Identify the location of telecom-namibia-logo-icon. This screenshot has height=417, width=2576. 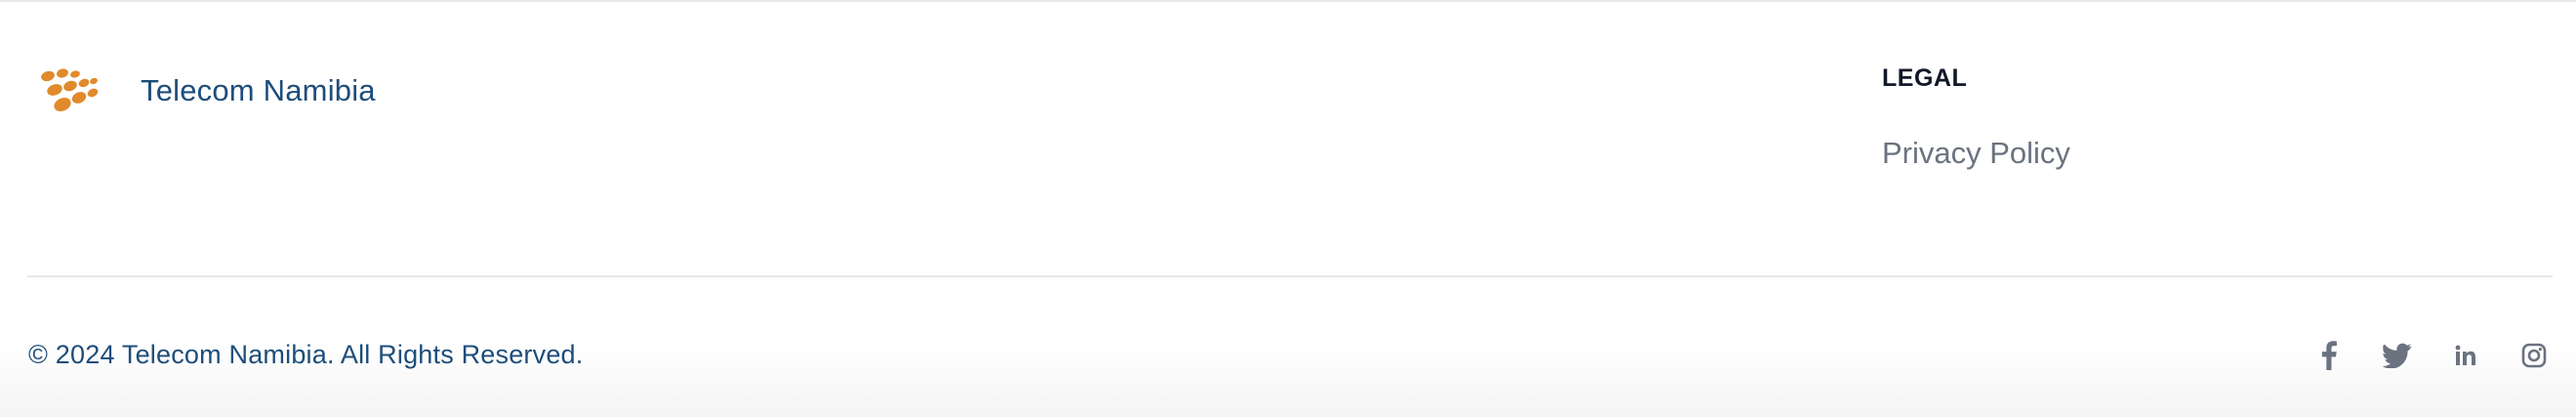
(70, 90).